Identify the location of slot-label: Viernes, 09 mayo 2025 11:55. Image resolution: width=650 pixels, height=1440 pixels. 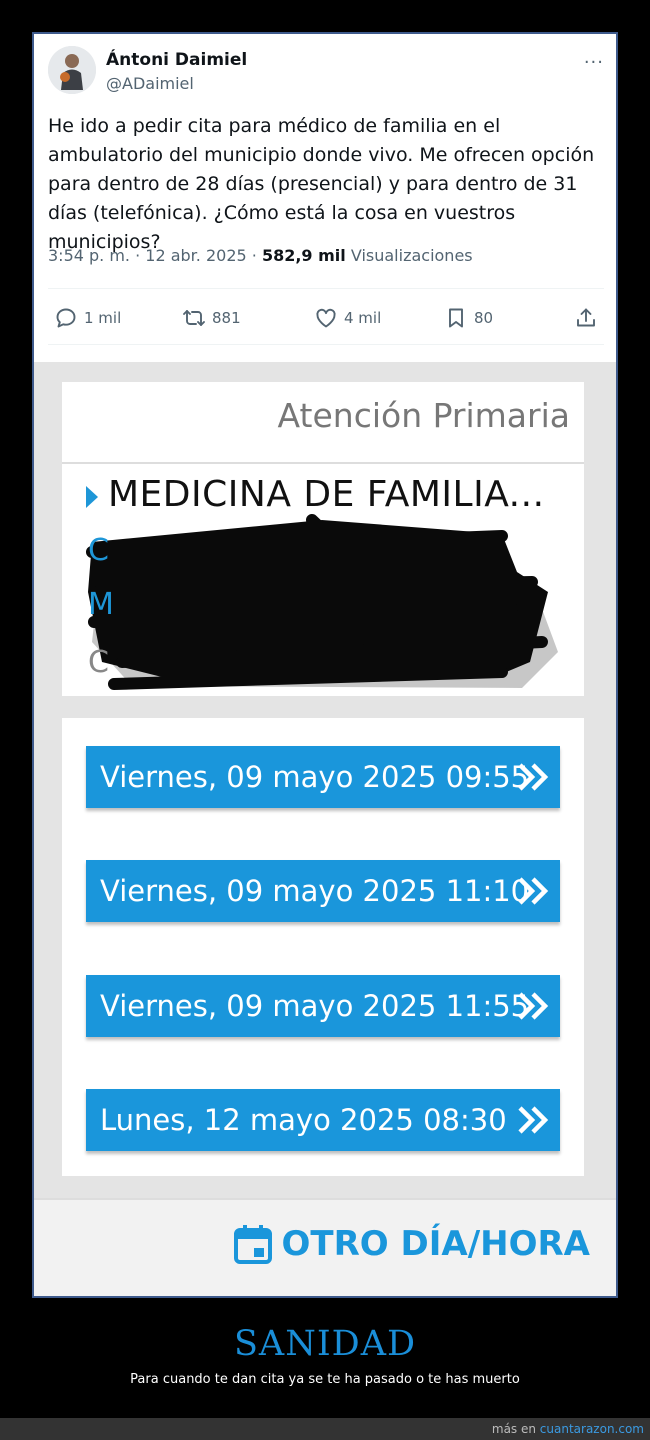
(315, 1006).